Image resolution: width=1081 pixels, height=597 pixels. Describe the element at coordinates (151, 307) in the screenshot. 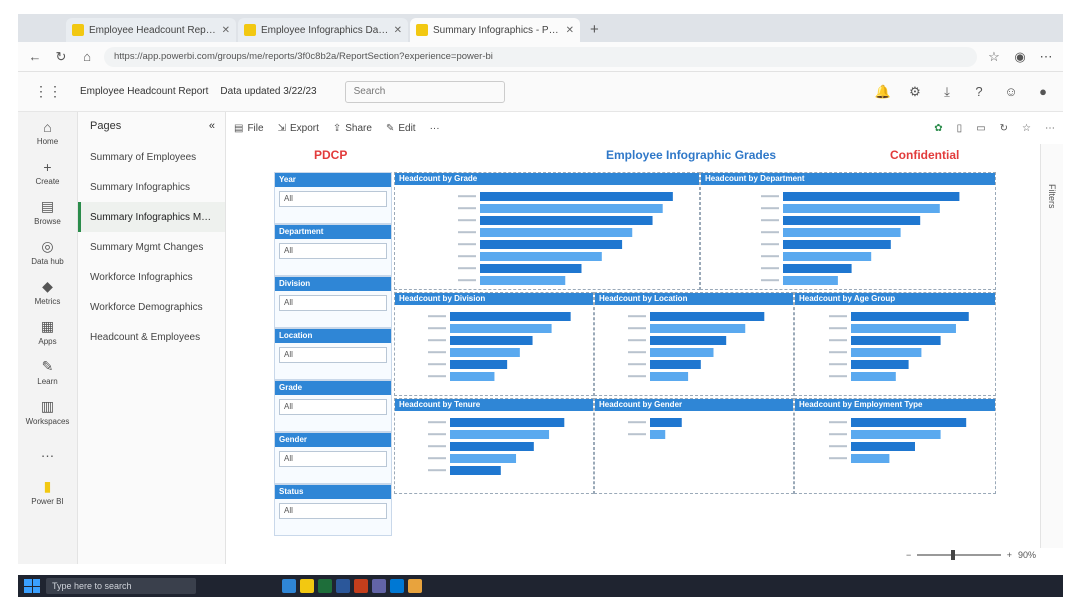

I see `page-tab: Workforce Demographics` at that location.